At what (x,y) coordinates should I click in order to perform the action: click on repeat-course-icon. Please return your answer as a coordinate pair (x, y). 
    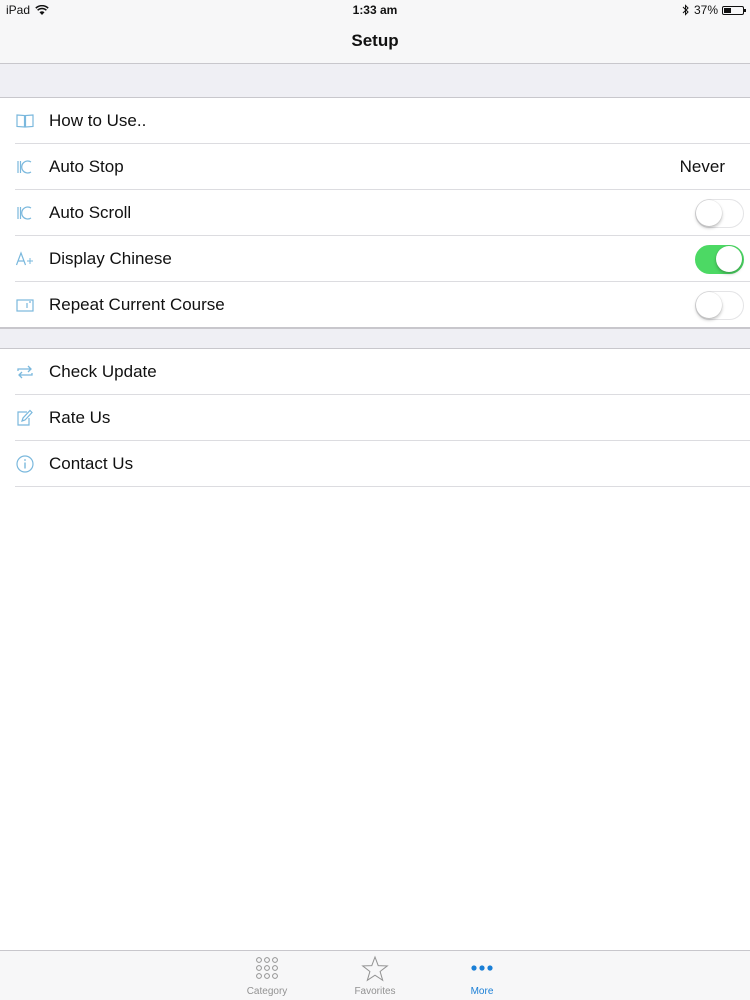
    Looking at the image, I should click on (25, 305).